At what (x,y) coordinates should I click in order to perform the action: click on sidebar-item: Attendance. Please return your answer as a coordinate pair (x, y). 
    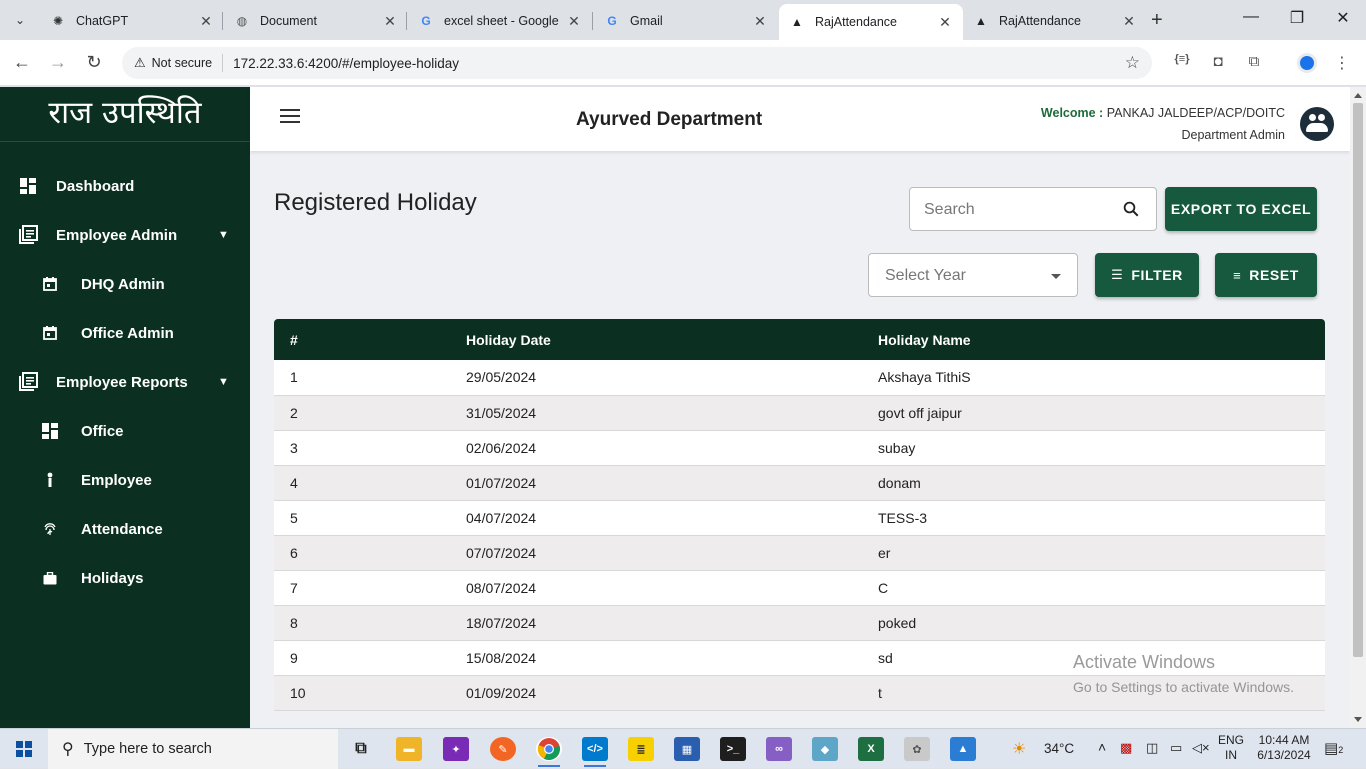
    Looking at the image, I should click on (125, 529).